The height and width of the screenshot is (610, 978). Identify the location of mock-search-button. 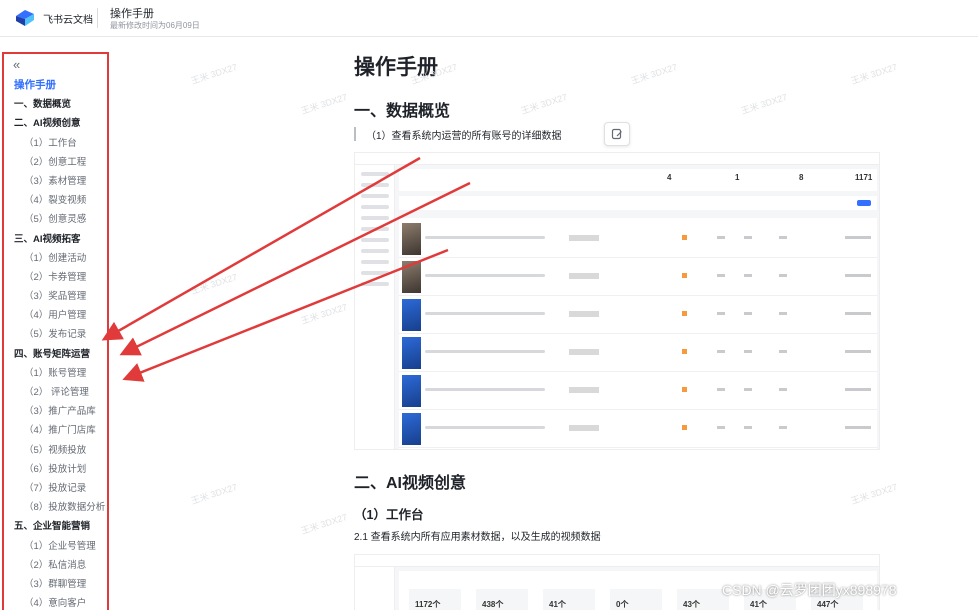
(864, 203).